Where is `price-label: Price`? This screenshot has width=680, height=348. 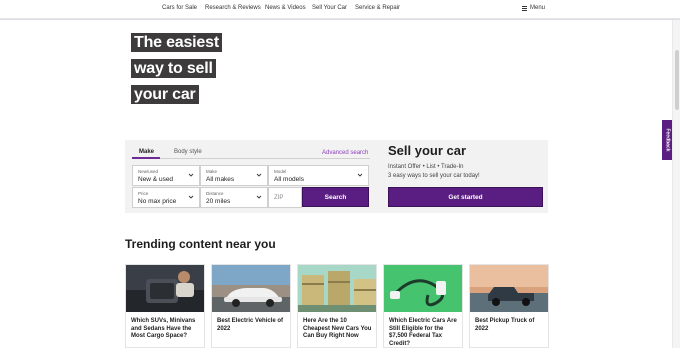 price-label: Price is located at coordinates (143, 193).